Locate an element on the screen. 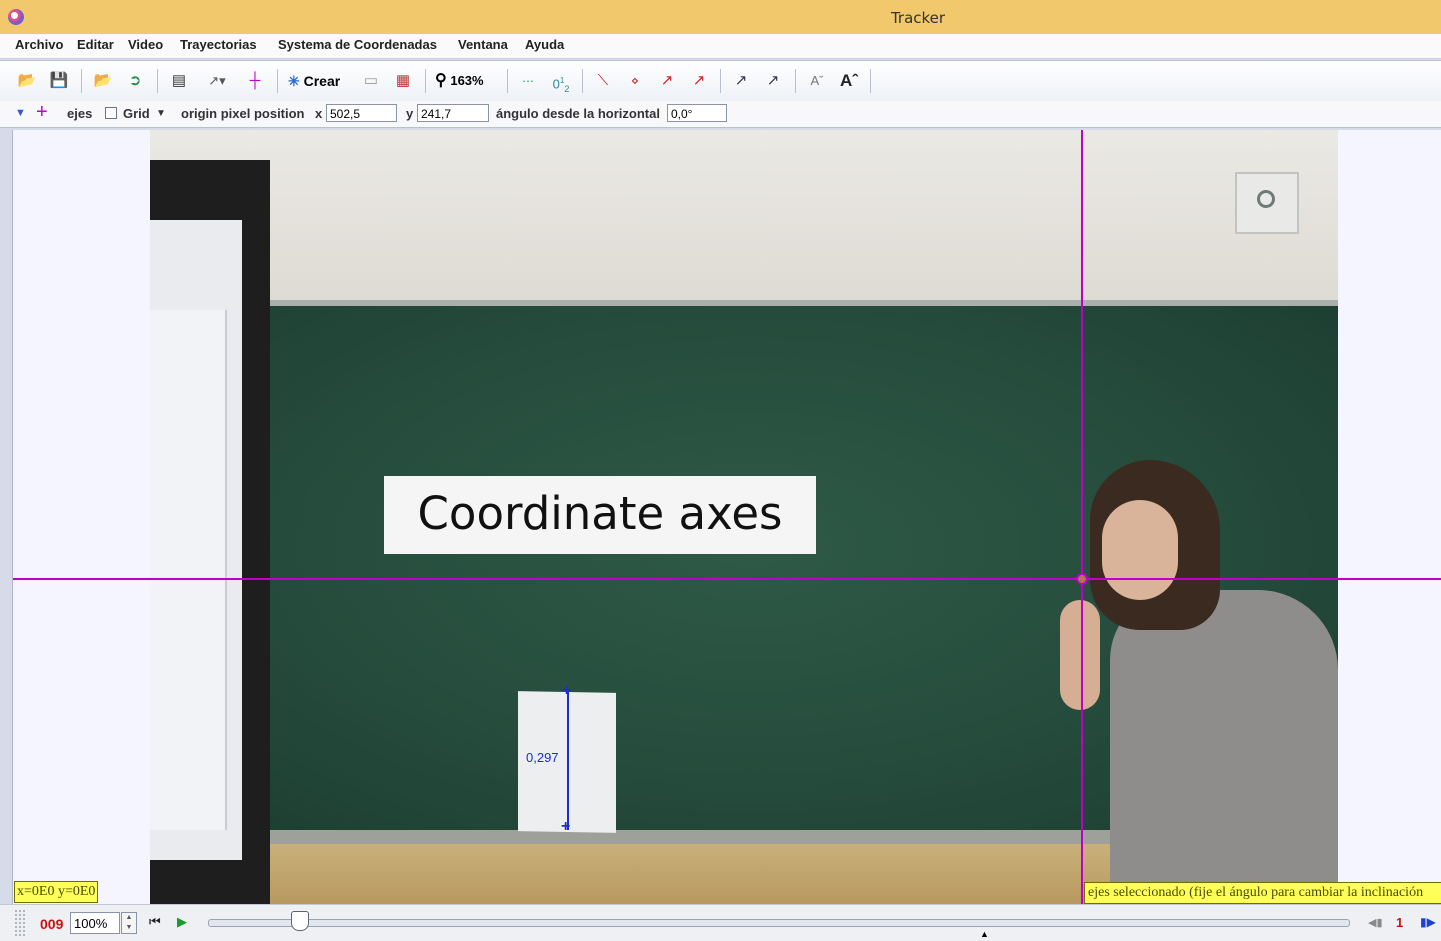 The width and height of the screenshot is (1441, 941). video-player-bar: 009 100% ▲ ▼ ⏮ ▶ ▲ ◀▮ 1 ▮▶ is located at coordinates (720, 922).